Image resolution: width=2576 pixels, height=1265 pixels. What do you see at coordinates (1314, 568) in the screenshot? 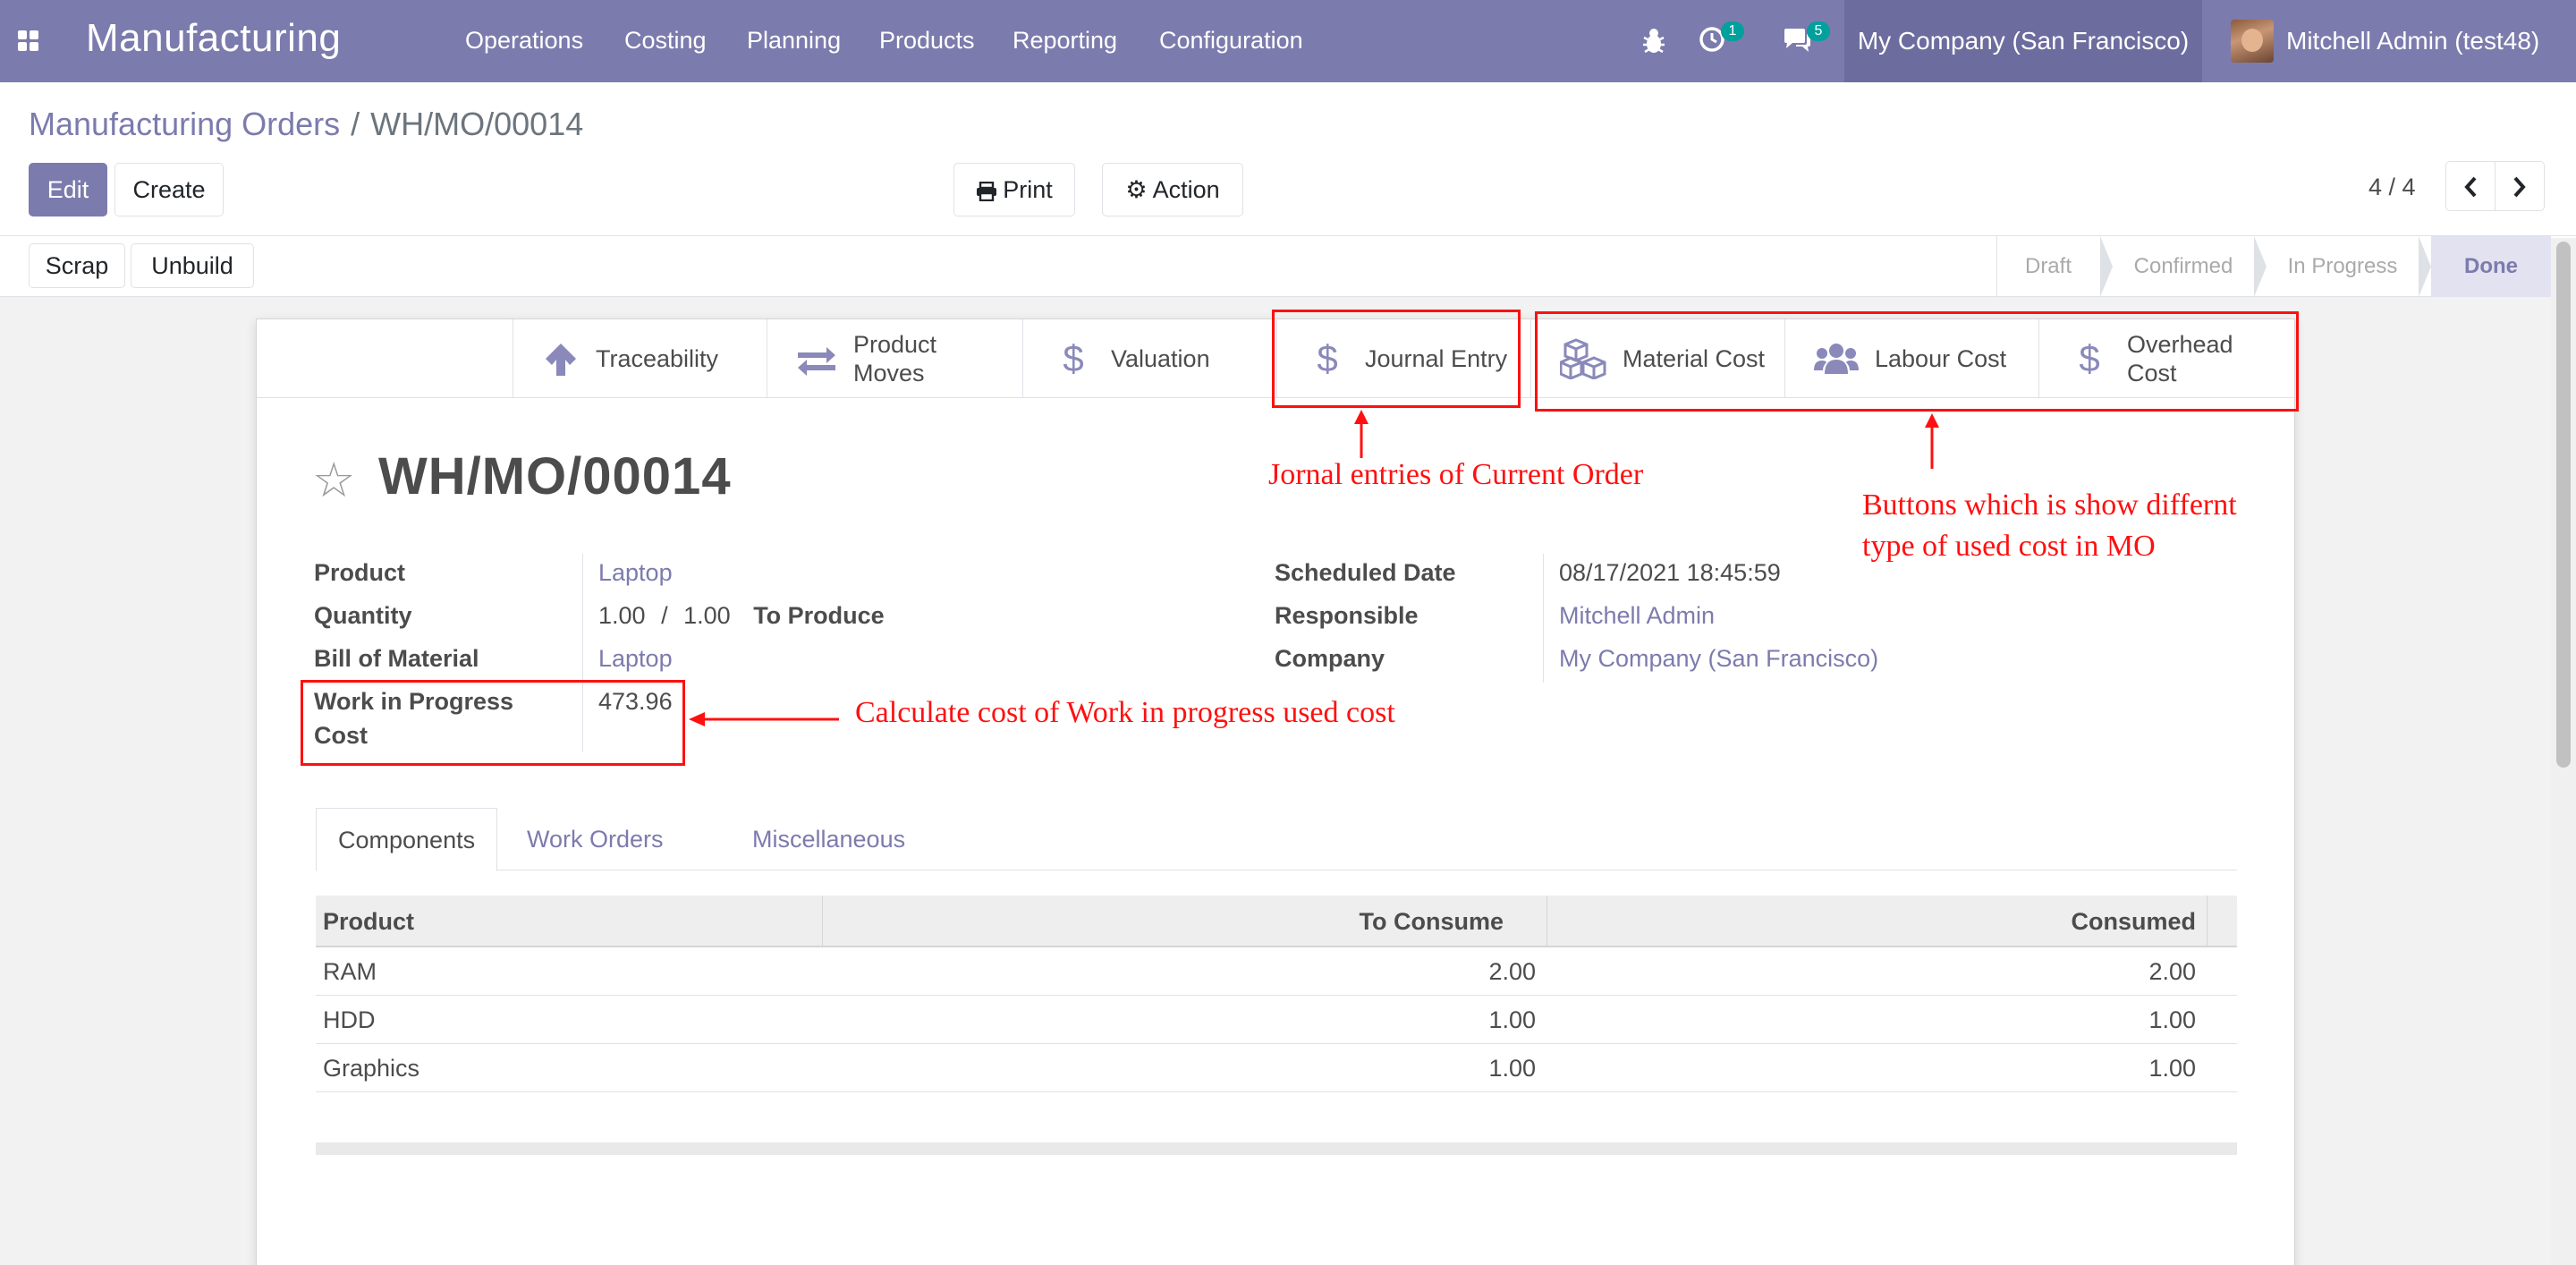
I see `annotation-arrows` at bounding box center [1314, 568].